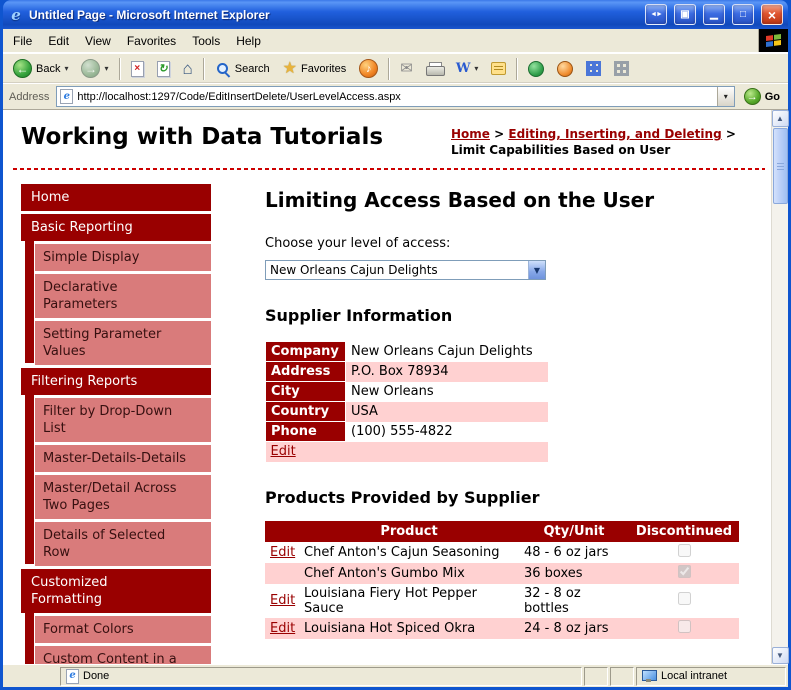 Image resolution: width=791 pixels, height=690 pixels. I want to click on toolbar-separator, so click(517, 68).